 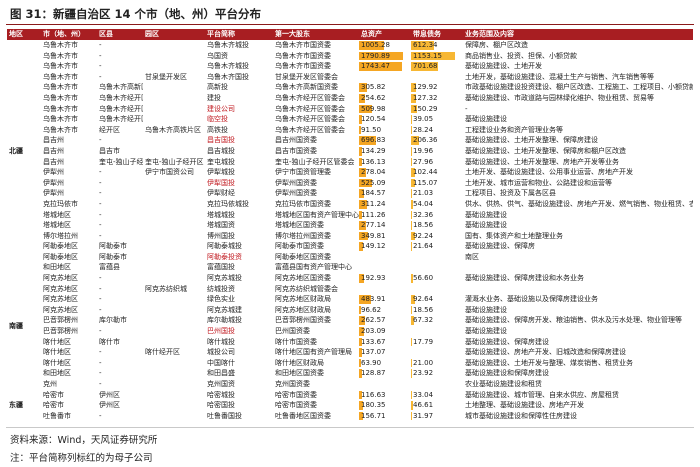 What do you see at coordinates (531, 140) in the screenshot?
I see `business-cell: 基础设施建设、土地开发整理、保障房建设` at bounding box center [531, 140].